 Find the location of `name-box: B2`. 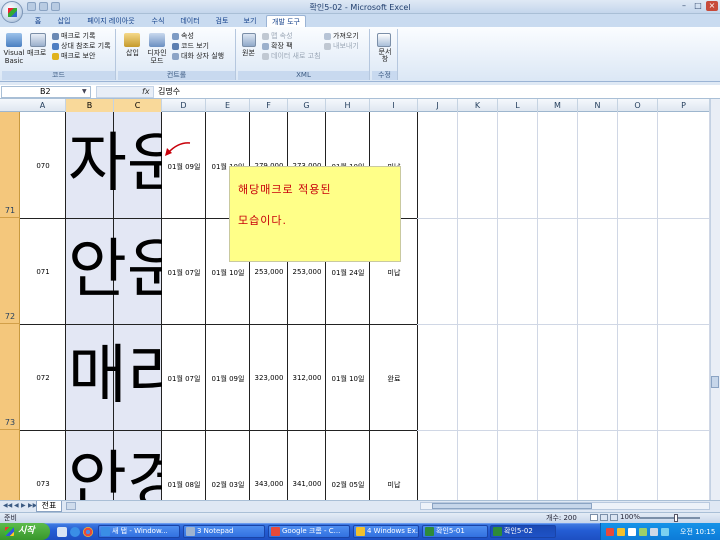

name-box: B2 is located at coordinates (46, 92).